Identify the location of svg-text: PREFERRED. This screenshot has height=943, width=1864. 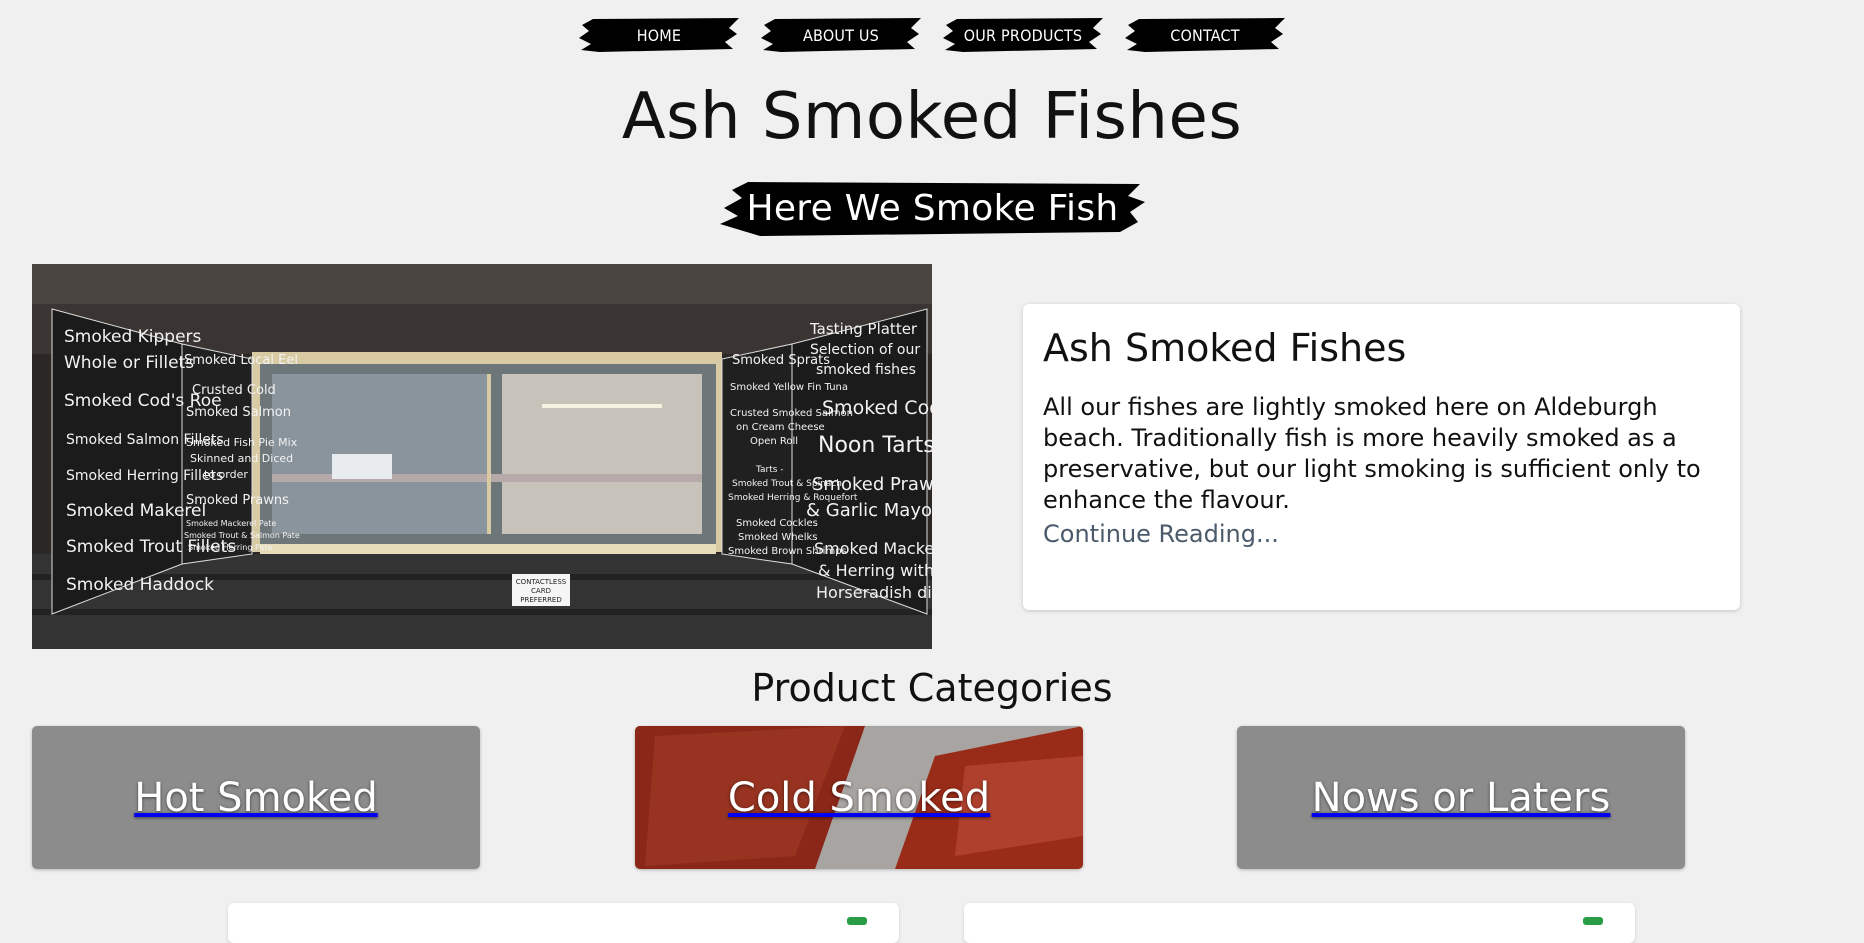
(541, 600).